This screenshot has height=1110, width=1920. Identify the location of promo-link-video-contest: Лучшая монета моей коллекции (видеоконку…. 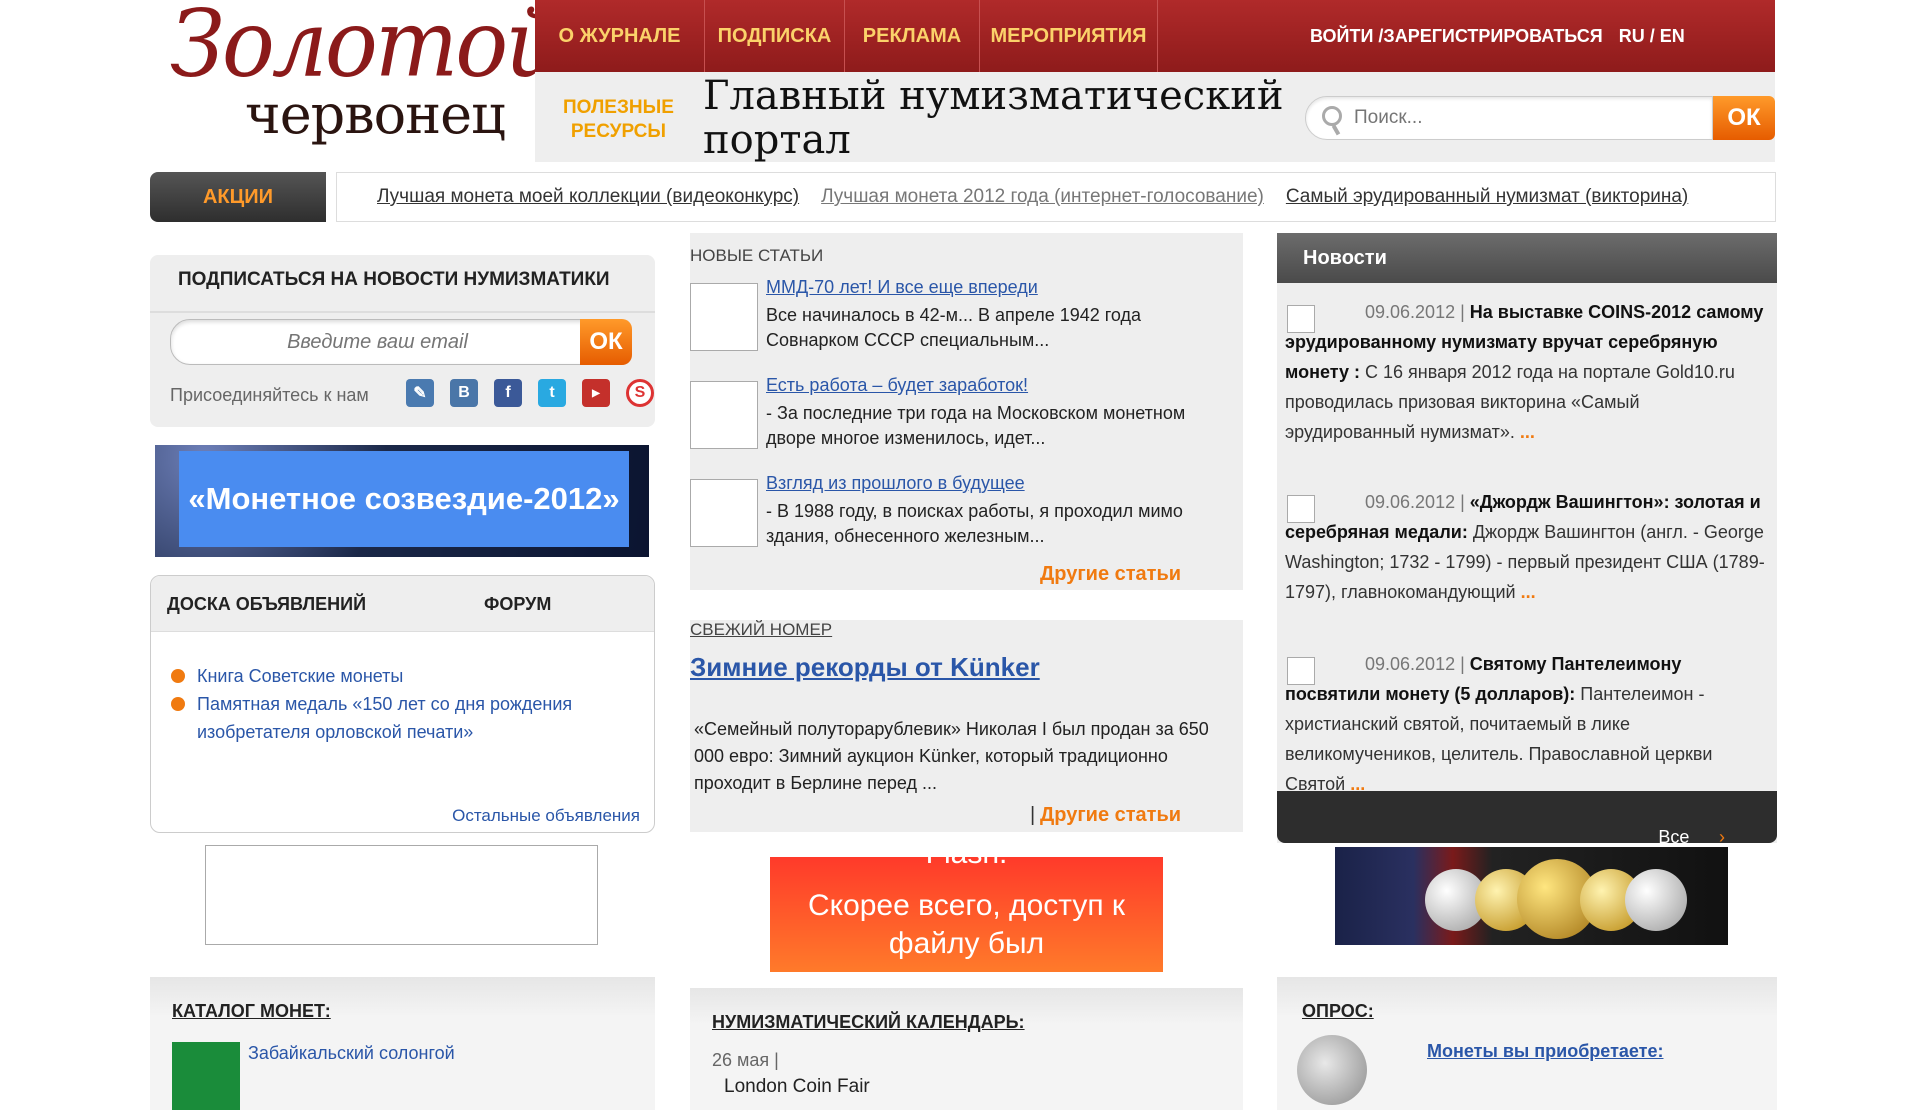
(588, 197).